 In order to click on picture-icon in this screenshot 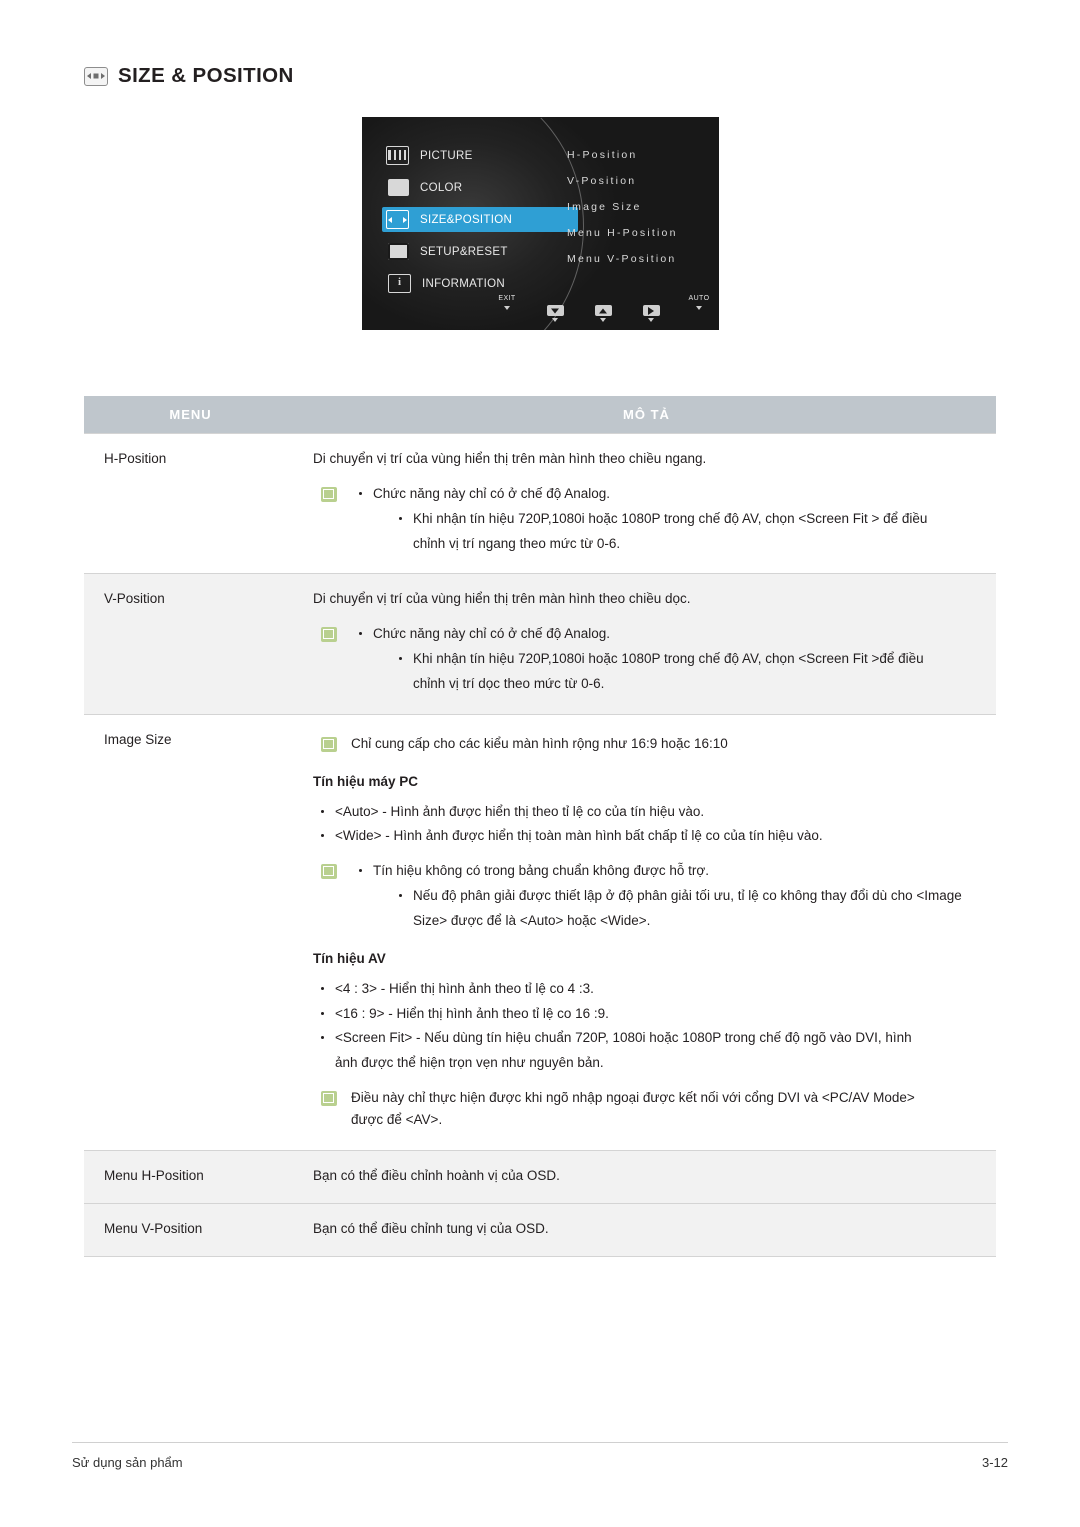, I will do `click(397, 155)`.